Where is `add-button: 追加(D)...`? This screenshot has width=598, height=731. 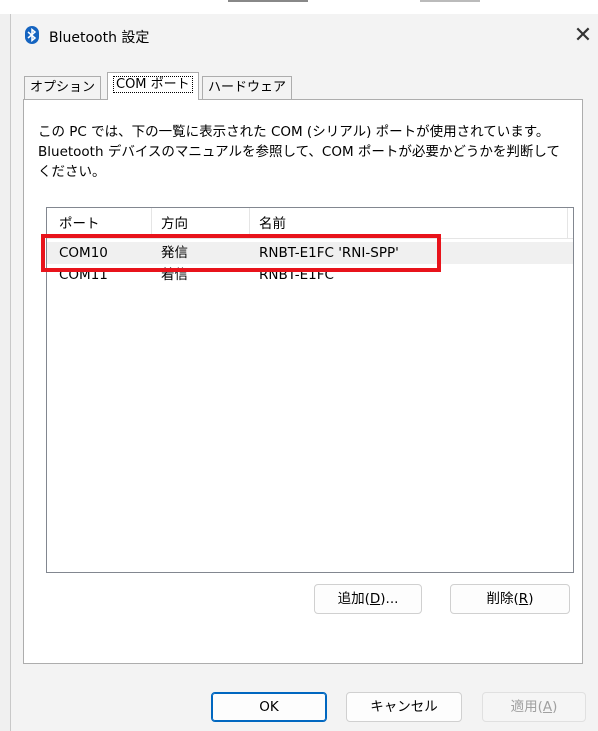 add-button: 追加(D)... is located at coordinates (368, 599).